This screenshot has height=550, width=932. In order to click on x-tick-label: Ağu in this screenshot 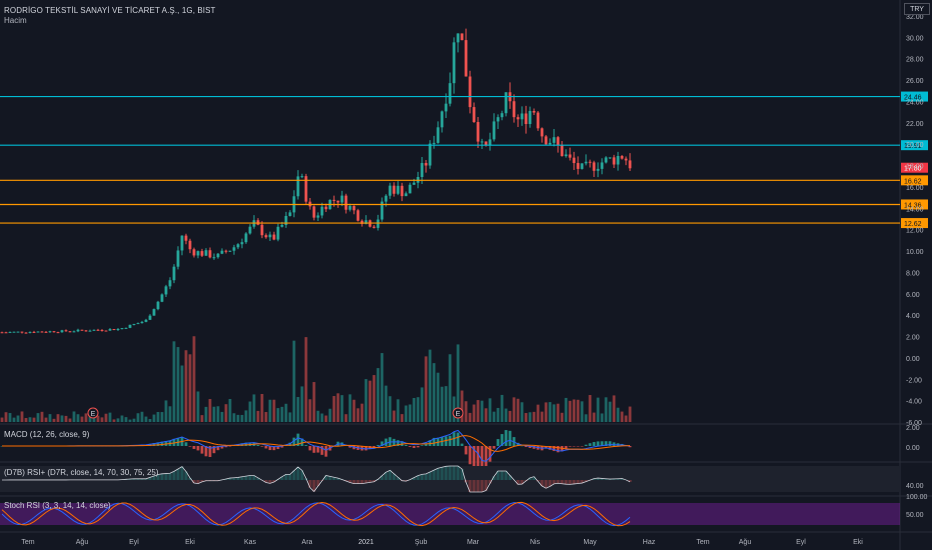, I will do `click(745, 542)`.